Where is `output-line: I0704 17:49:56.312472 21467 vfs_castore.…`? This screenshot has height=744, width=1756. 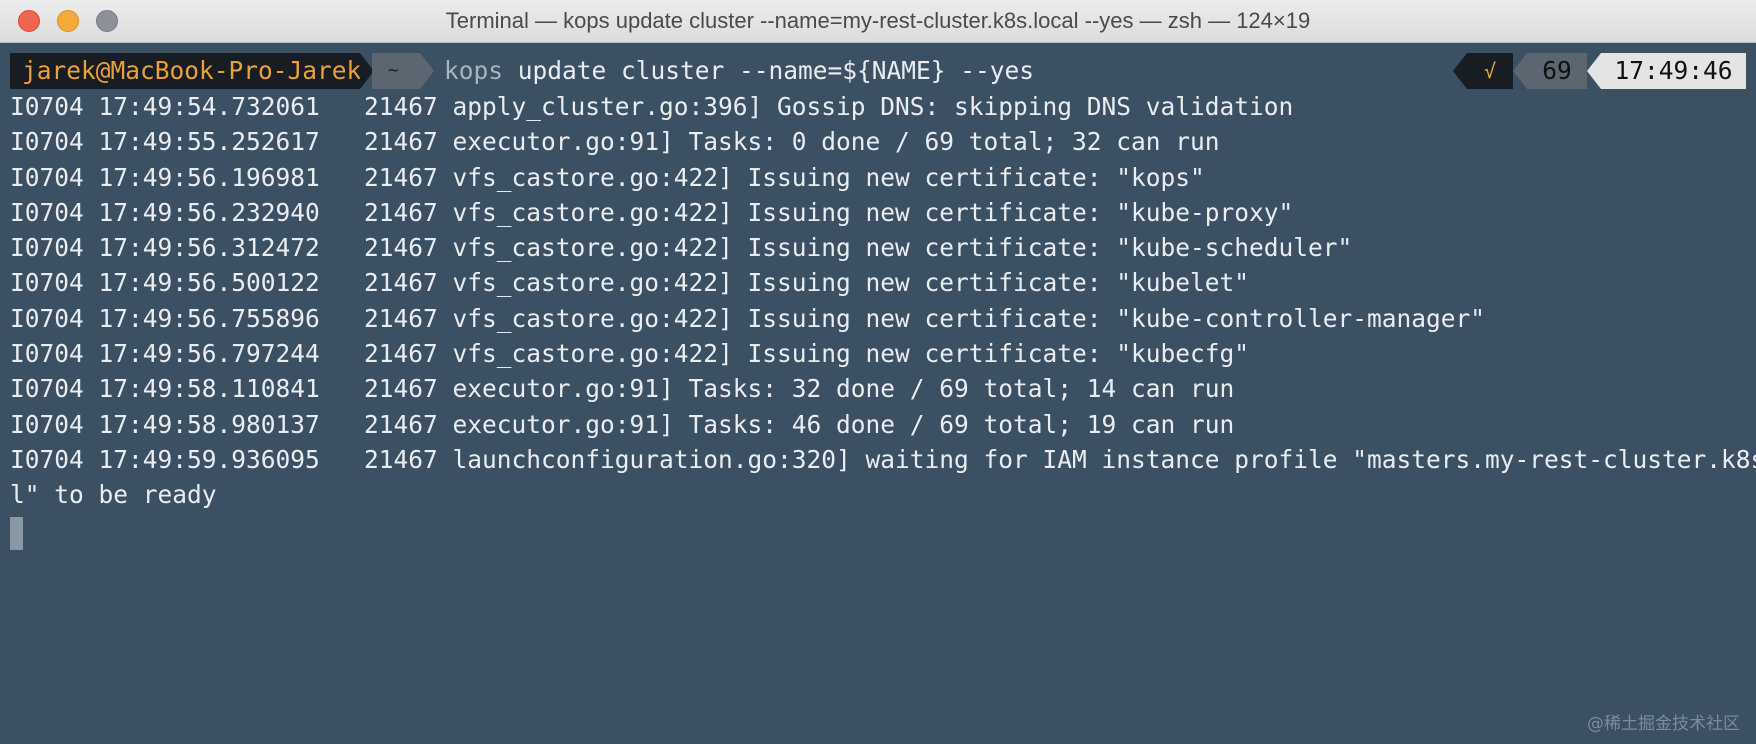
output-line: I0704 17:49:56.312472 21467 vfs_castore.… is located at coordinates (681, 248).